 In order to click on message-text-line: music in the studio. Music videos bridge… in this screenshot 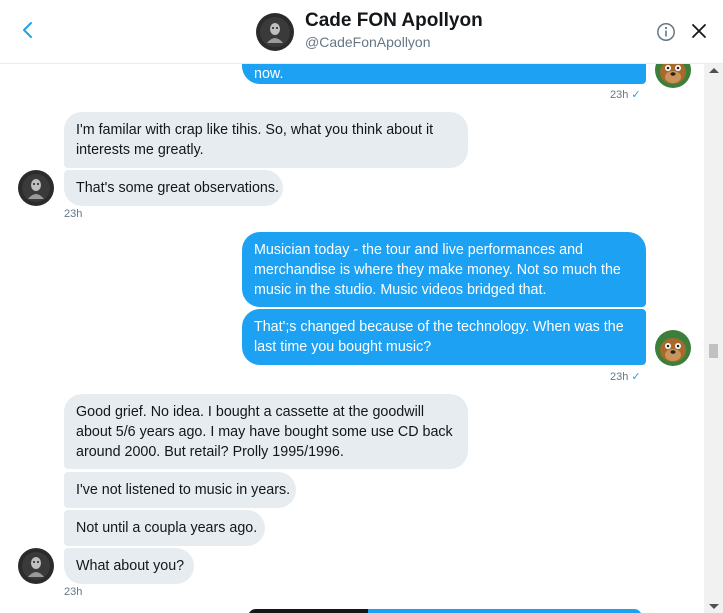, I will do `click(400, 290)`.